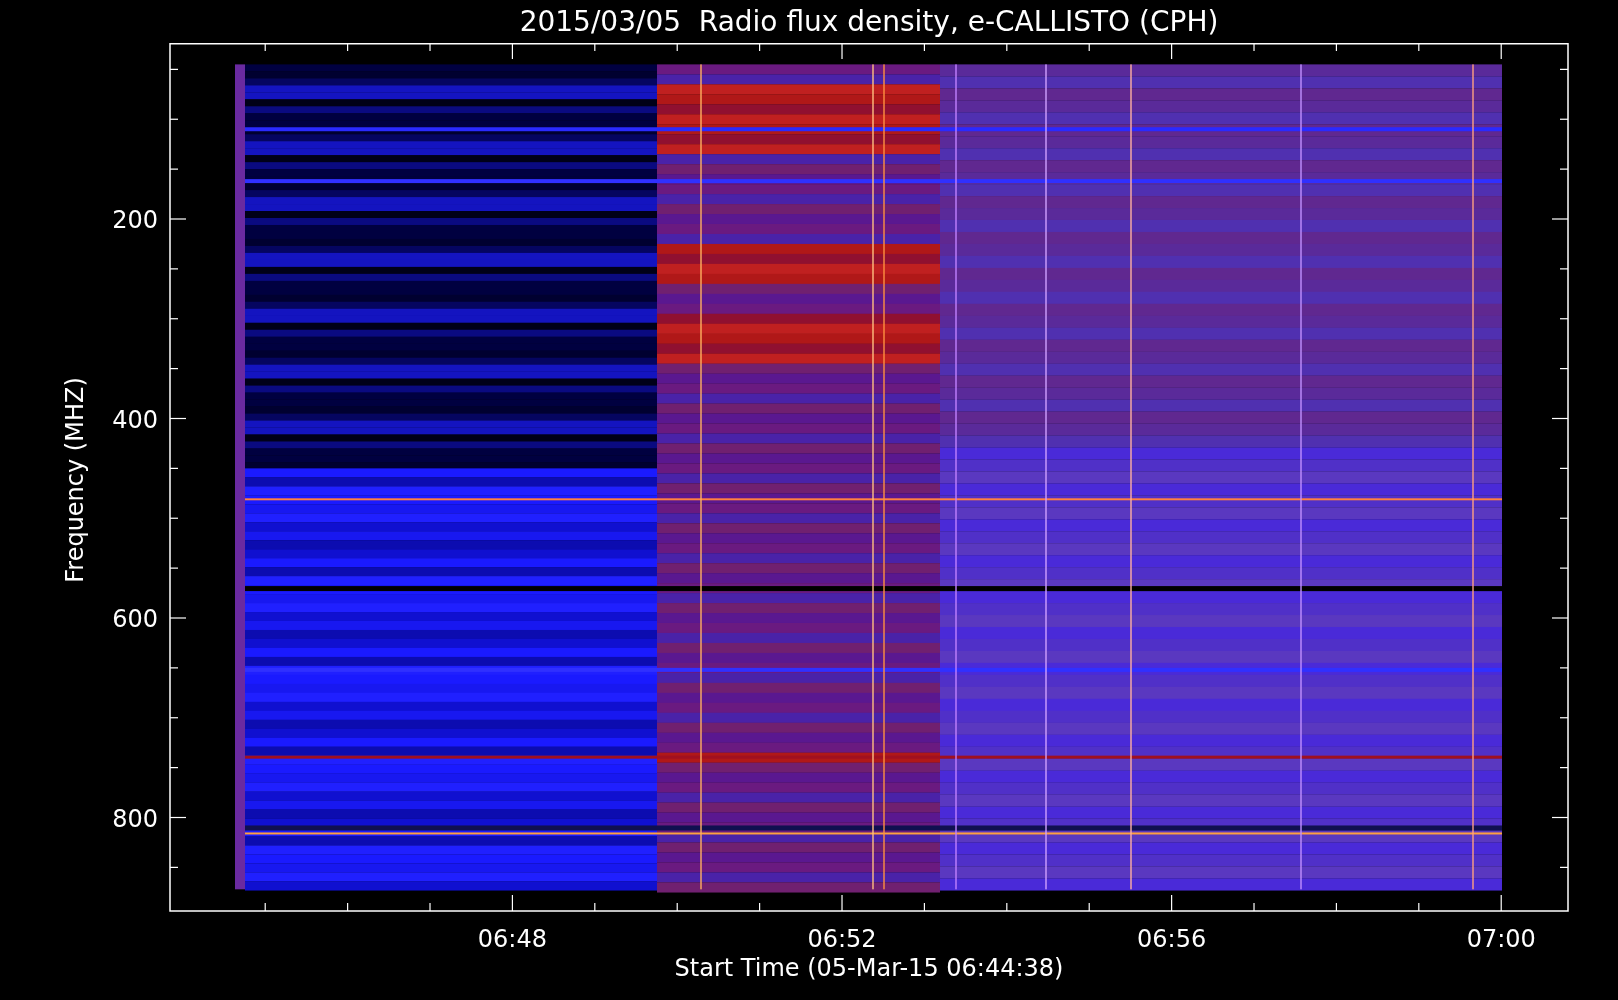 This screenshot has height=1000, width=1618. What do you see at coordinates (1501, 939) in the screenshot?
I see `tick-label: 07:00` at bounding box center [1501, 939].